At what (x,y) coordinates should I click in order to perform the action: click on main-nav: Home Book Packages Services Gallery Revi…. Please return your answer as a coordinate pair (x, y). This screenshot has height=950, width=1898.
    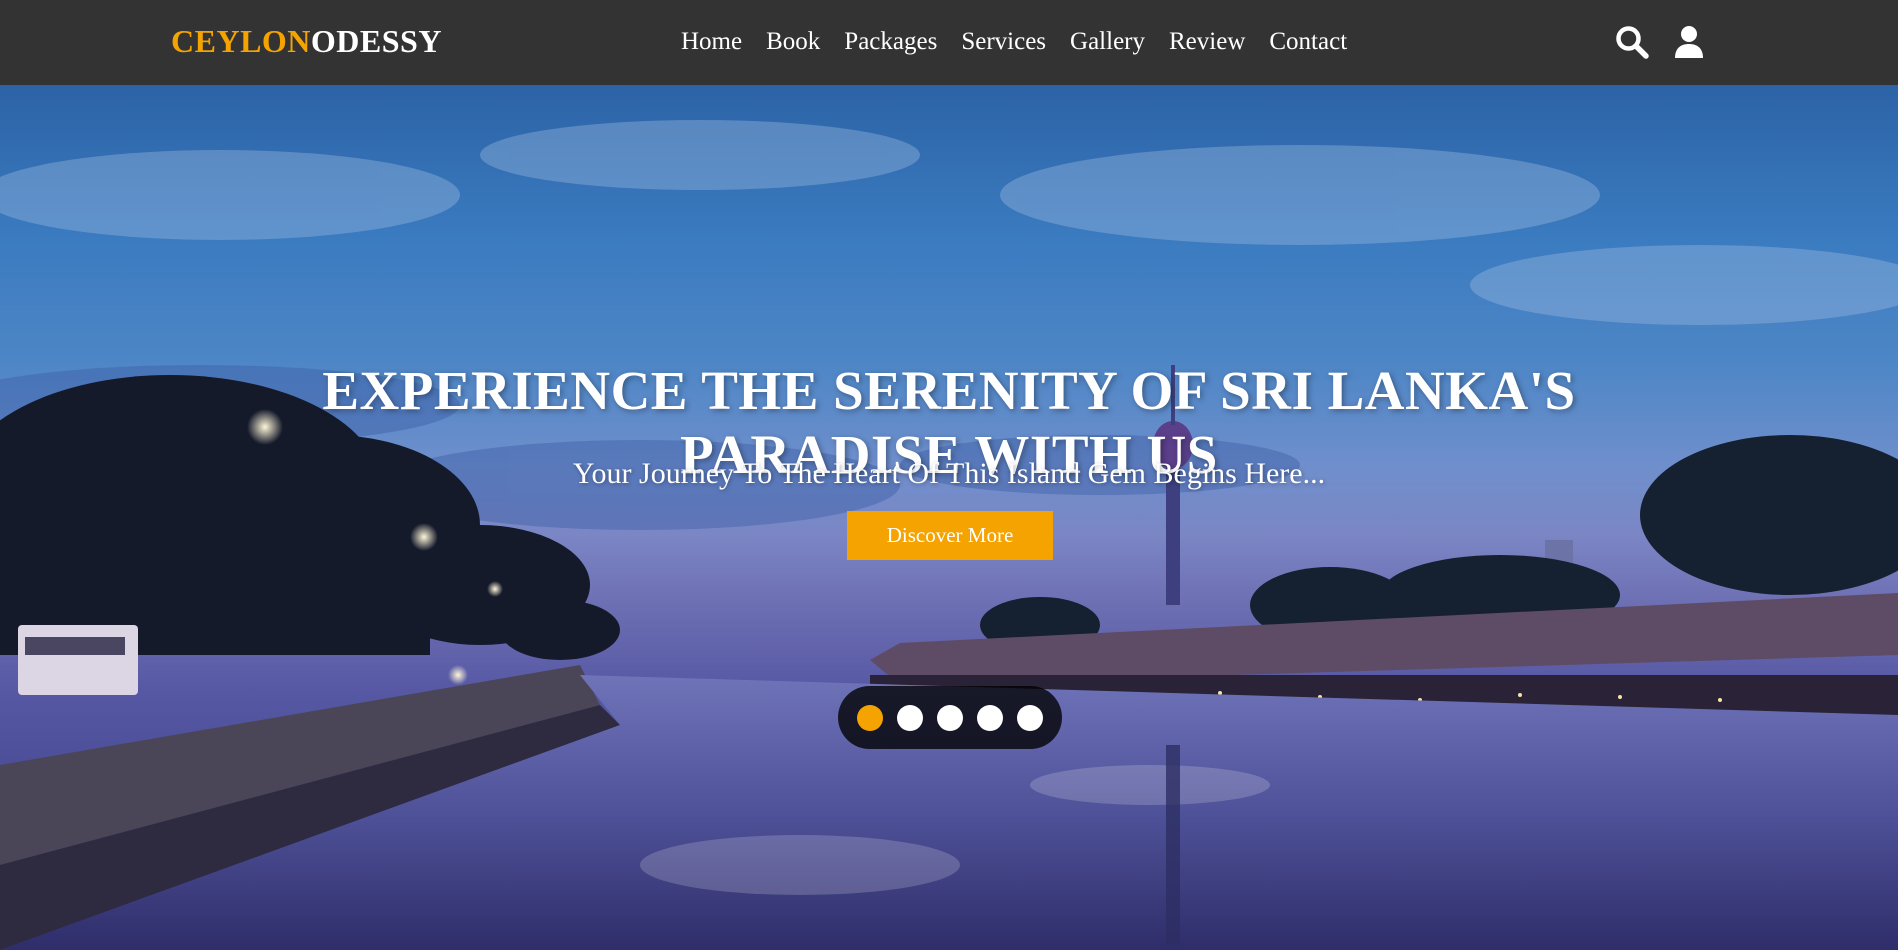
    Looking at the image, I should click on (1014, 42).